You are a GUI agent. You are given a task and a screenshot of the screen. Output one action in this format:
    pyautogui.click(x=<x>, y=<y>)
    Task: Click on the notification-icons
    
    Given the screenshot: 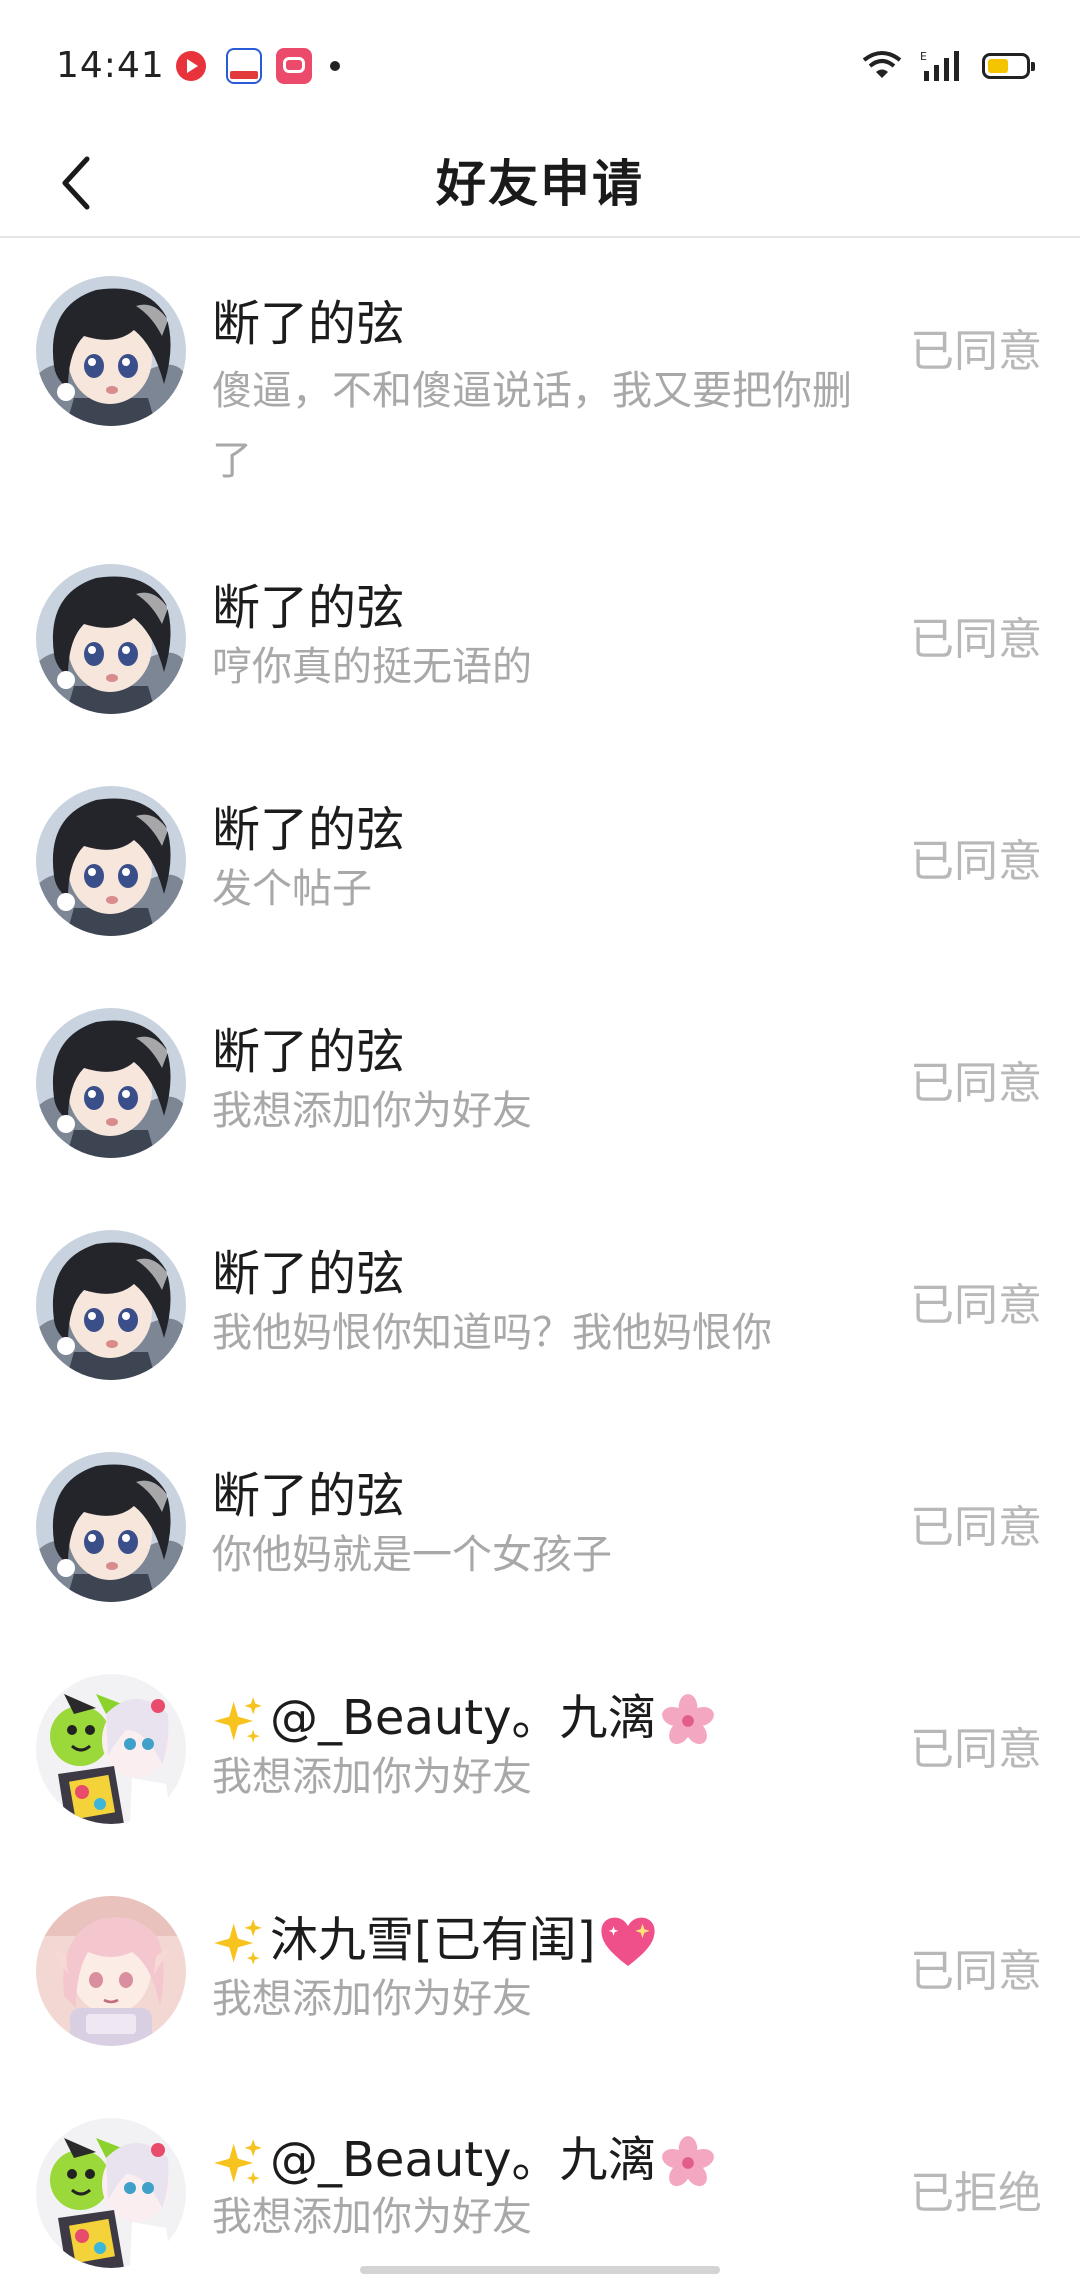 What is the action you would take?
    pyautogui.click(x=258, y=66)
    